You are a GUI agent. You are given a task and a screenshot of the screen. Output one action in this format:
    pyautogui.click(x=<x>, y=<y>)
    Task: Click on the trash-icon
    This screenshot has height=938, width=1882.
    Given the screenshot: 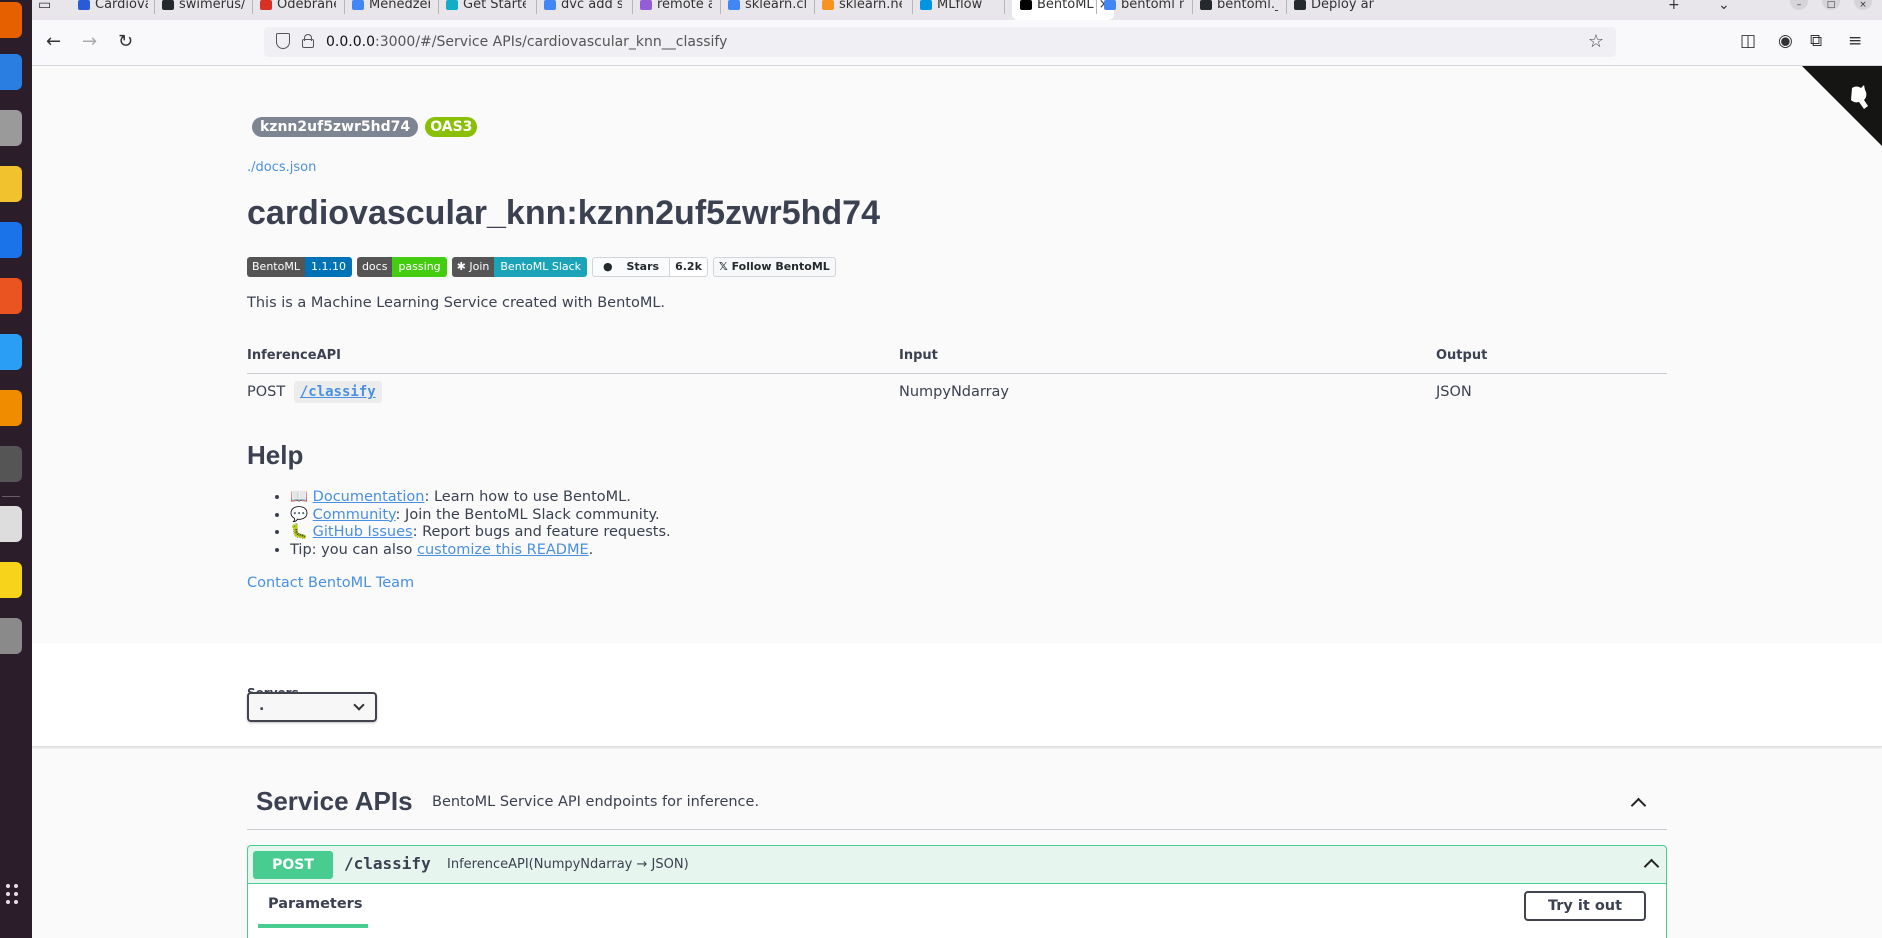 What is the action you would take?
    pyautogui.click(x=11, y=524)
    